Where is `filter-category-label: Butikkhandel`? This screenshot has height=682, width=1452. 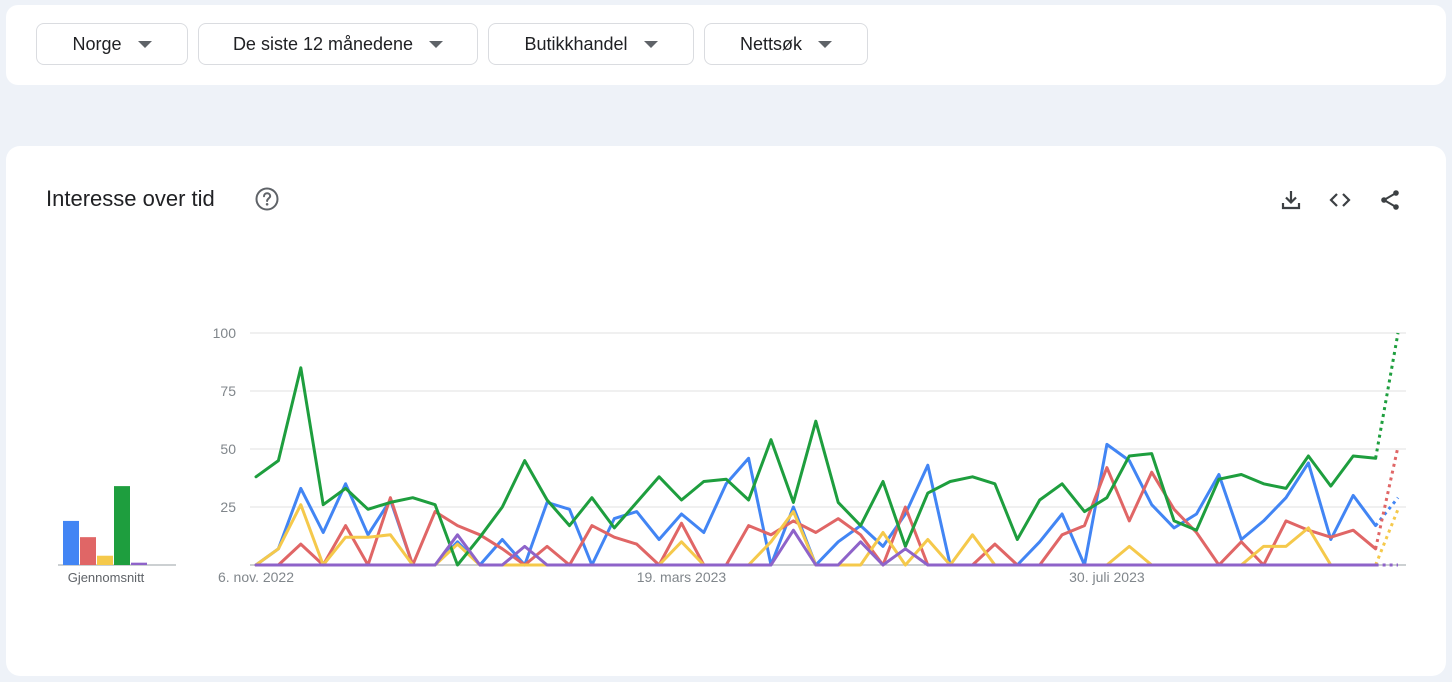
filter-category-label: Butikkhandel is located at coordinates (576, 43).